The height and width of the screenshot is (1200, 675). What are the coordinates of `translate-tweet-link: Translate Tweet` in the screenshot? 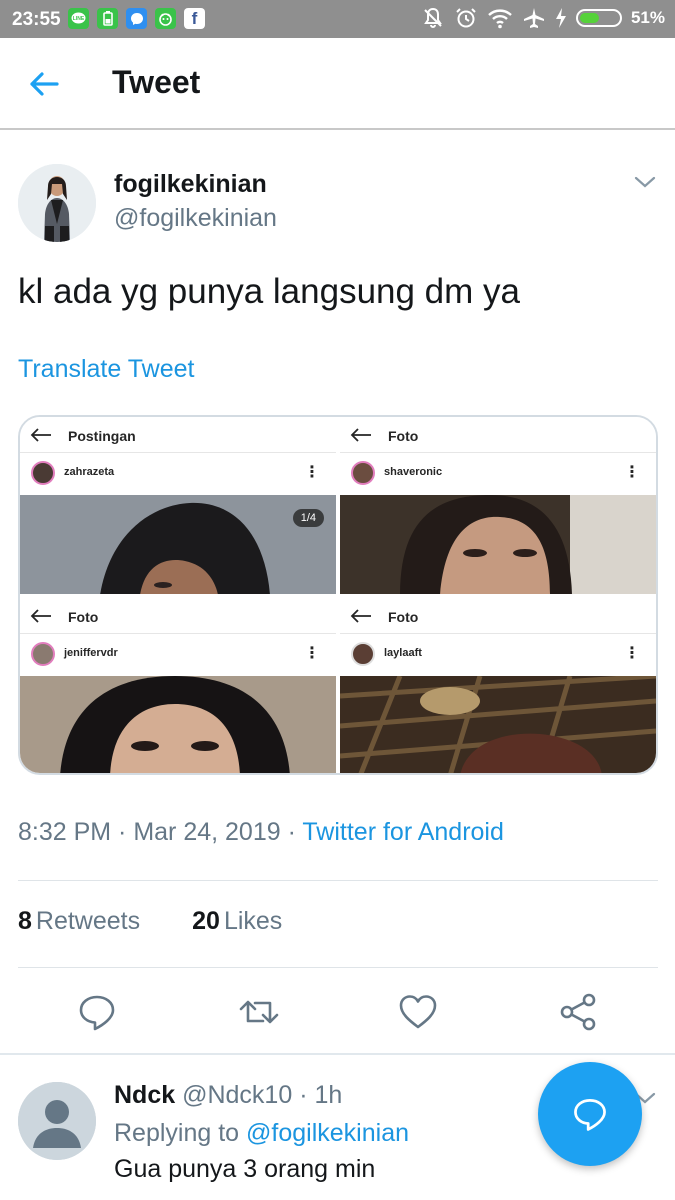 It's located at (106, 369).